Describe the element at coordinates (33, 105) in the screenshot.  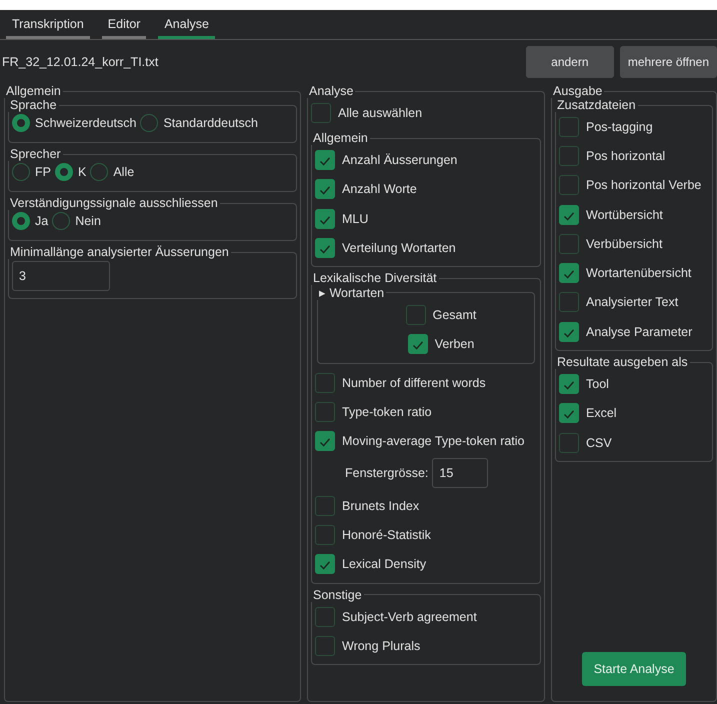
I see `group-title: Sprache` at that location.